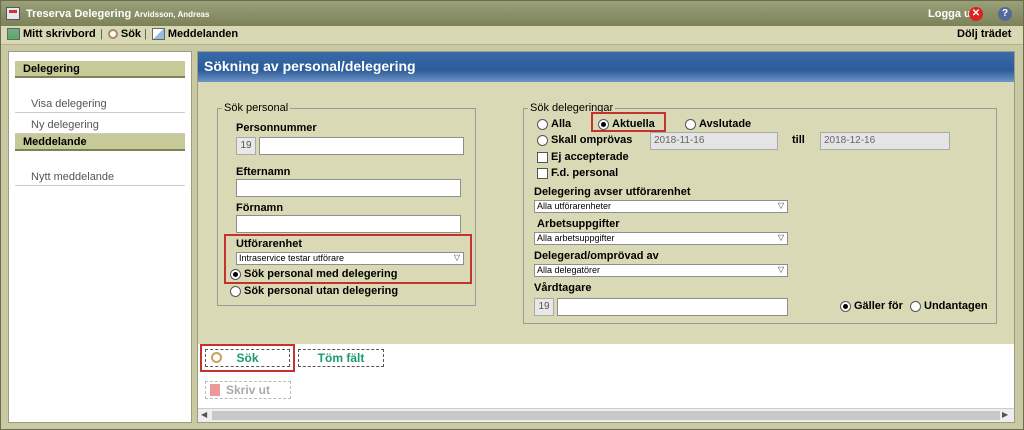  What do you see at coordinates (235, 291) in the screenshot?
I see `radio-utan-delegering` at bounding box center [235, 291].